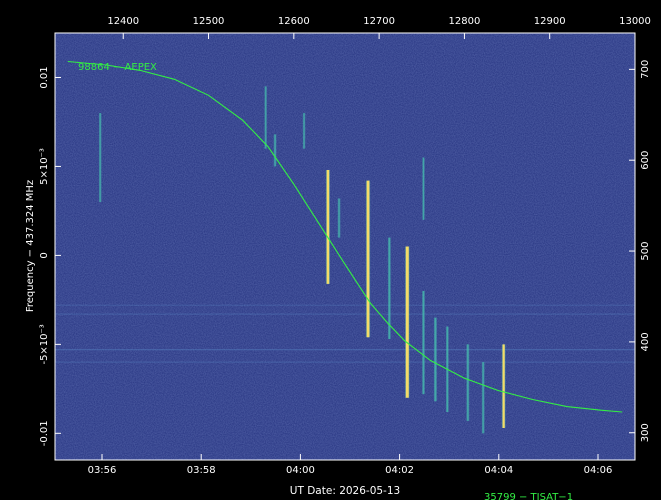  Describe the element at coordinates (399, 470) in the screenshot. I see `bottom-tick-label: 04:02` at that location.